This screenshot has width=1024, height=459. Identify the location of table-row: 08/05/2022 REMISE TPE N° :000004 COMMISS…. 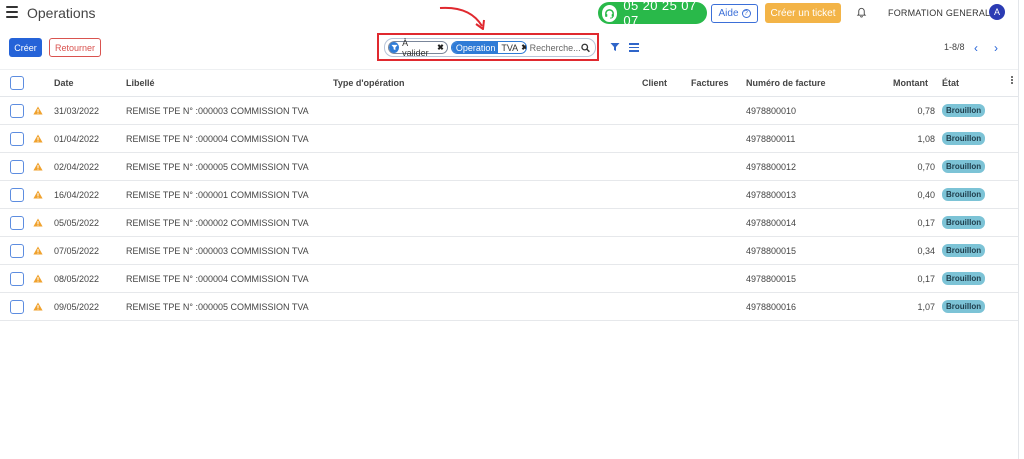
(509, 279).